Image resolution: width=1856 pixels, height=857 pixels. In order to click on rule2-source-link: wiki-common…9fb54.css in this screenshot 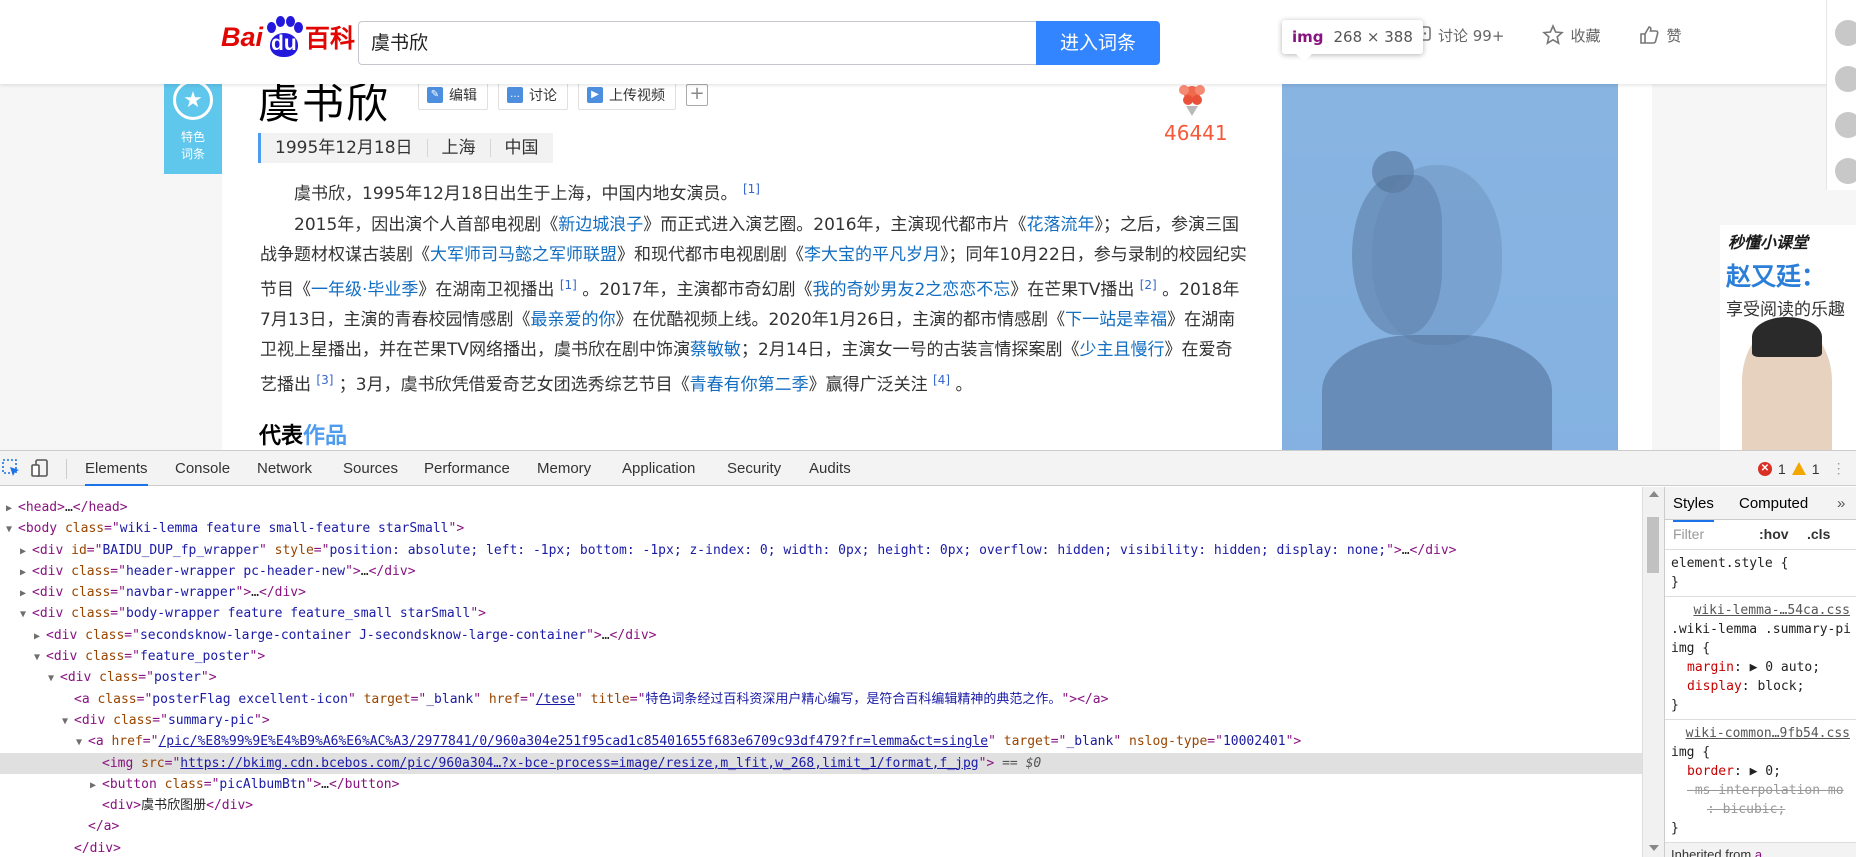, I will do `click(1760, 733)`.